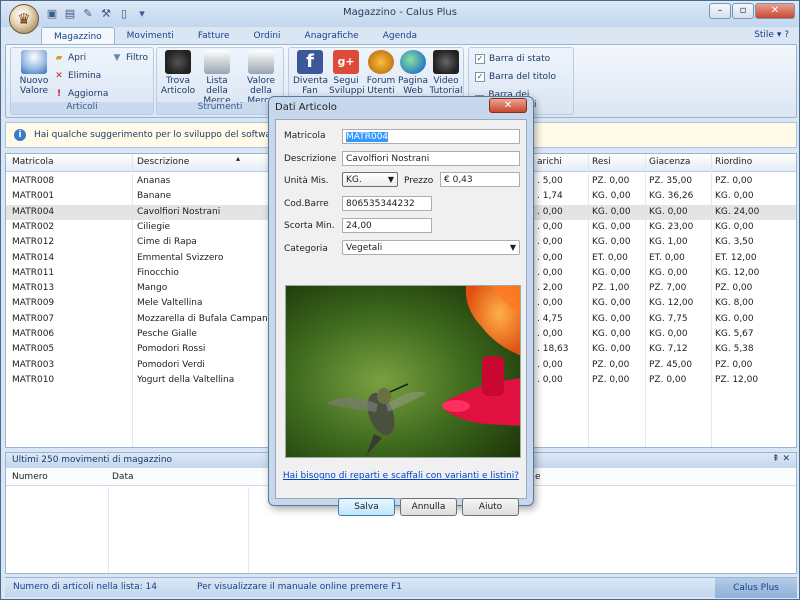 The height and width of the screenshot is (600, 800). I want to click on forum-utenti-button: Forum Utenti, so click(381, 73).